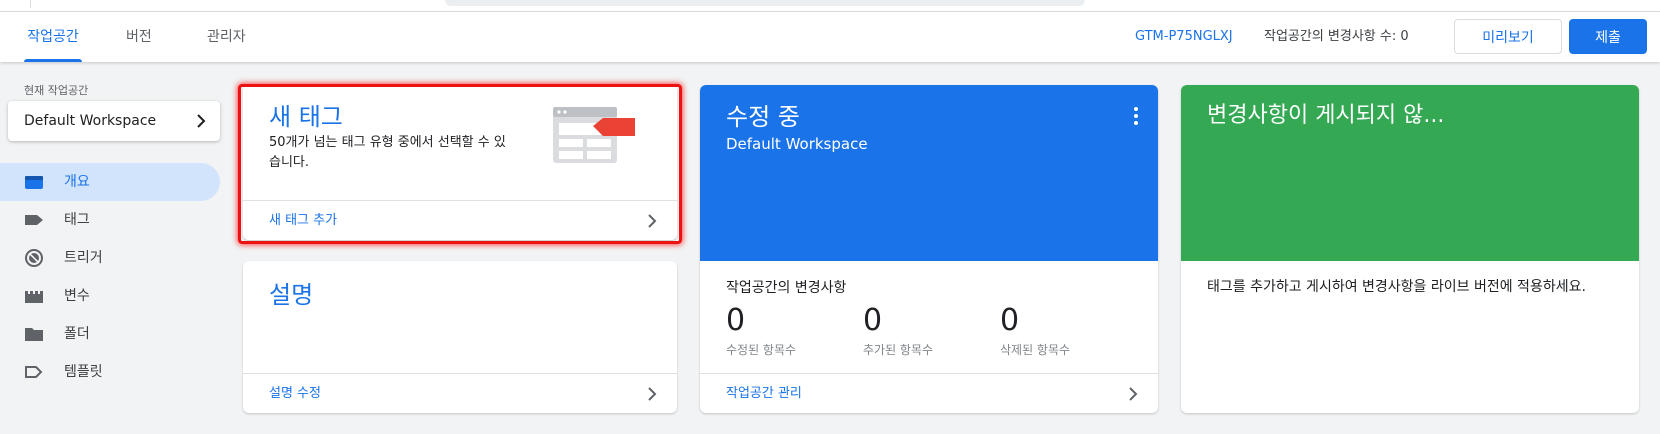 Image resolution: width=1660 pixels, height=434 pixels. I want to click on editing-title: 수정 중, so click(763, 117).